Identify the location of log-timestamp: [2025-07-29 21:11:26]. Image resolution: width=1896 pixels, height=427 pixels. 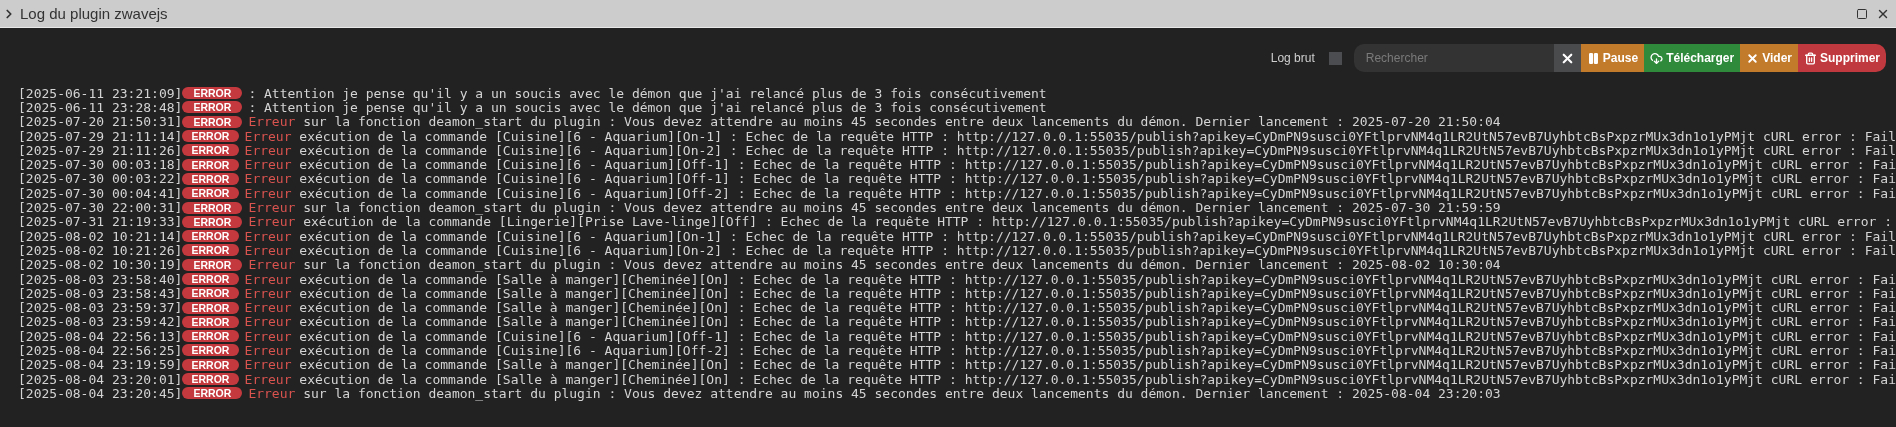
(100, 150).